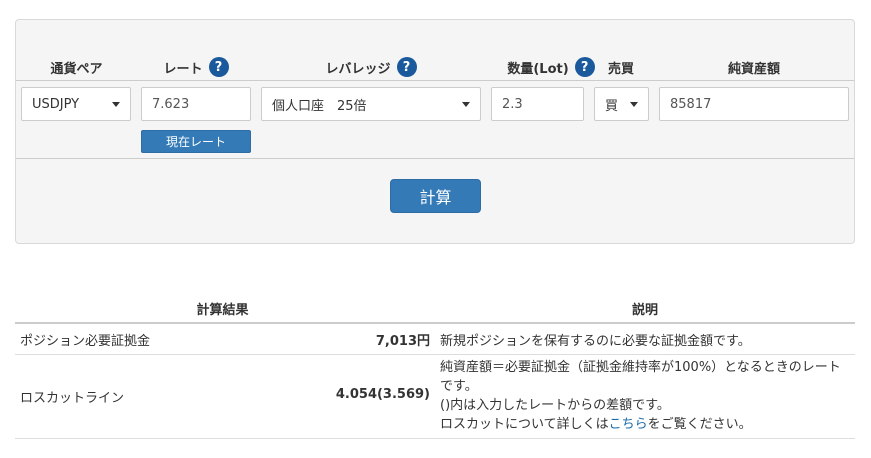  I want to click on header-equity: 純資産額, so click(754, 67).